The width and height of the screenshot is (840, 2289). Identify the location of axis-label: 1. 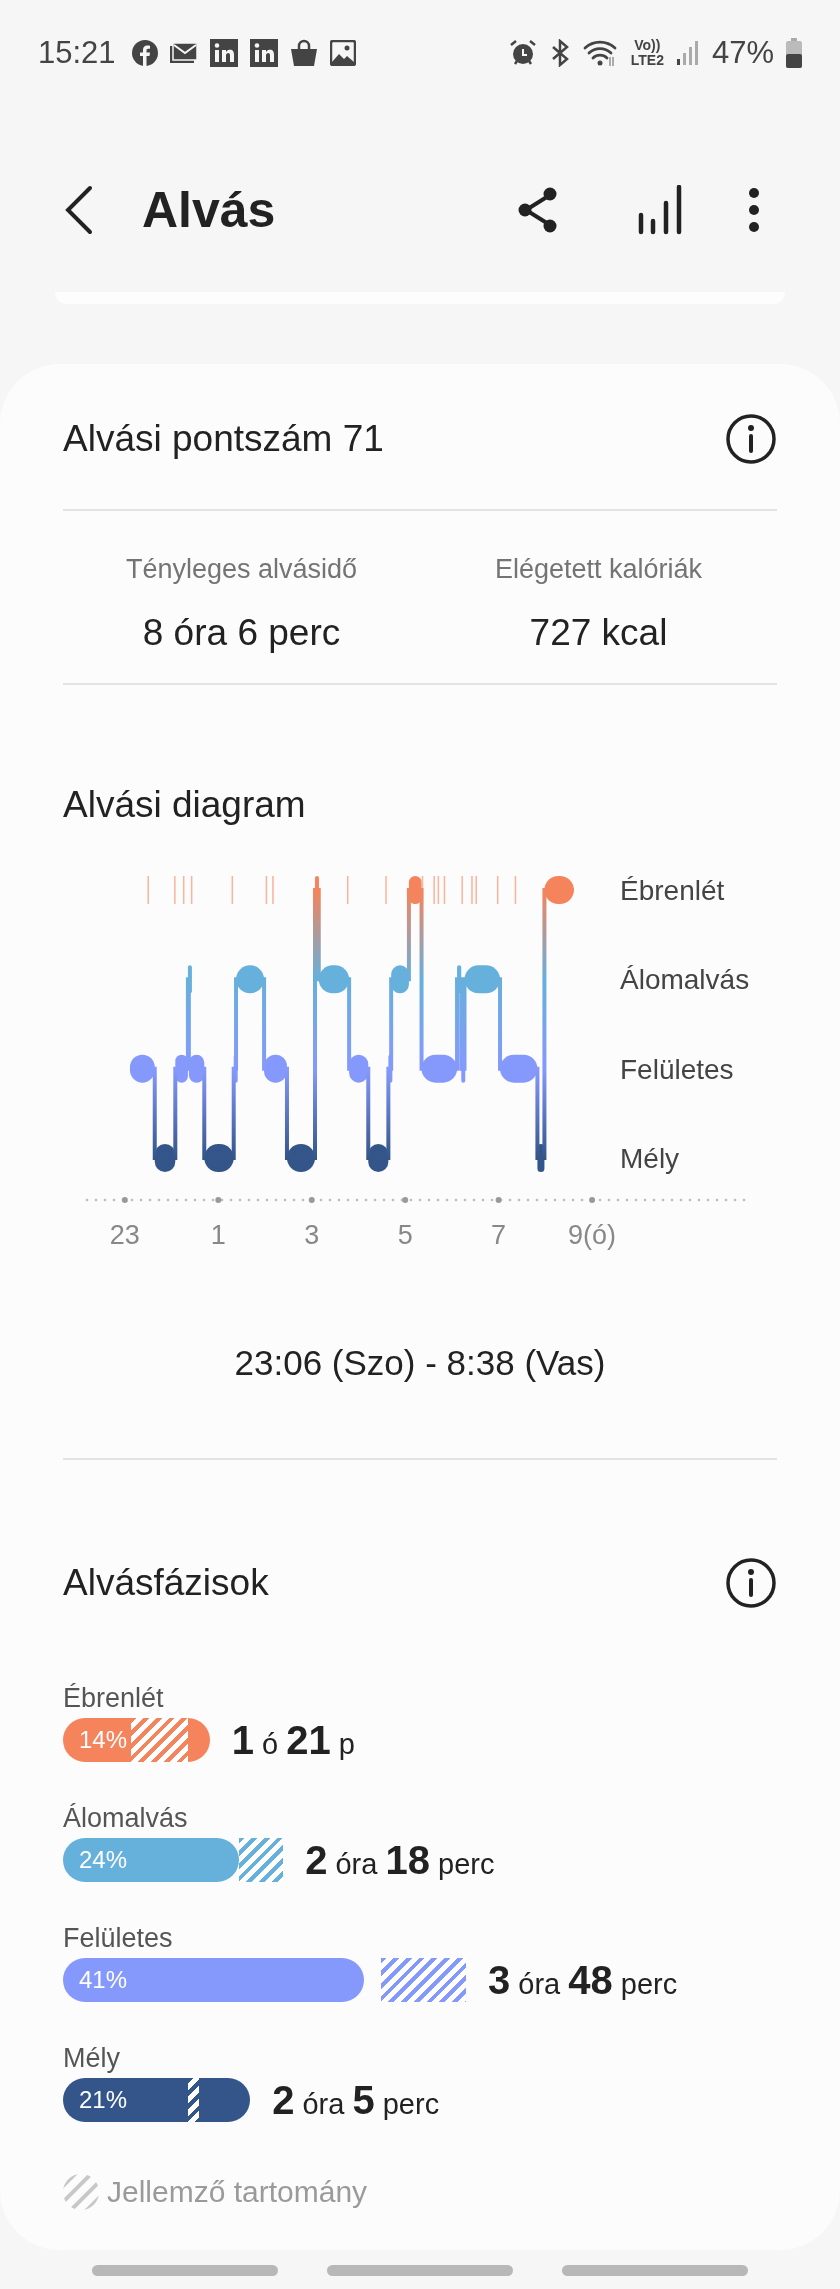
(218, 1235).